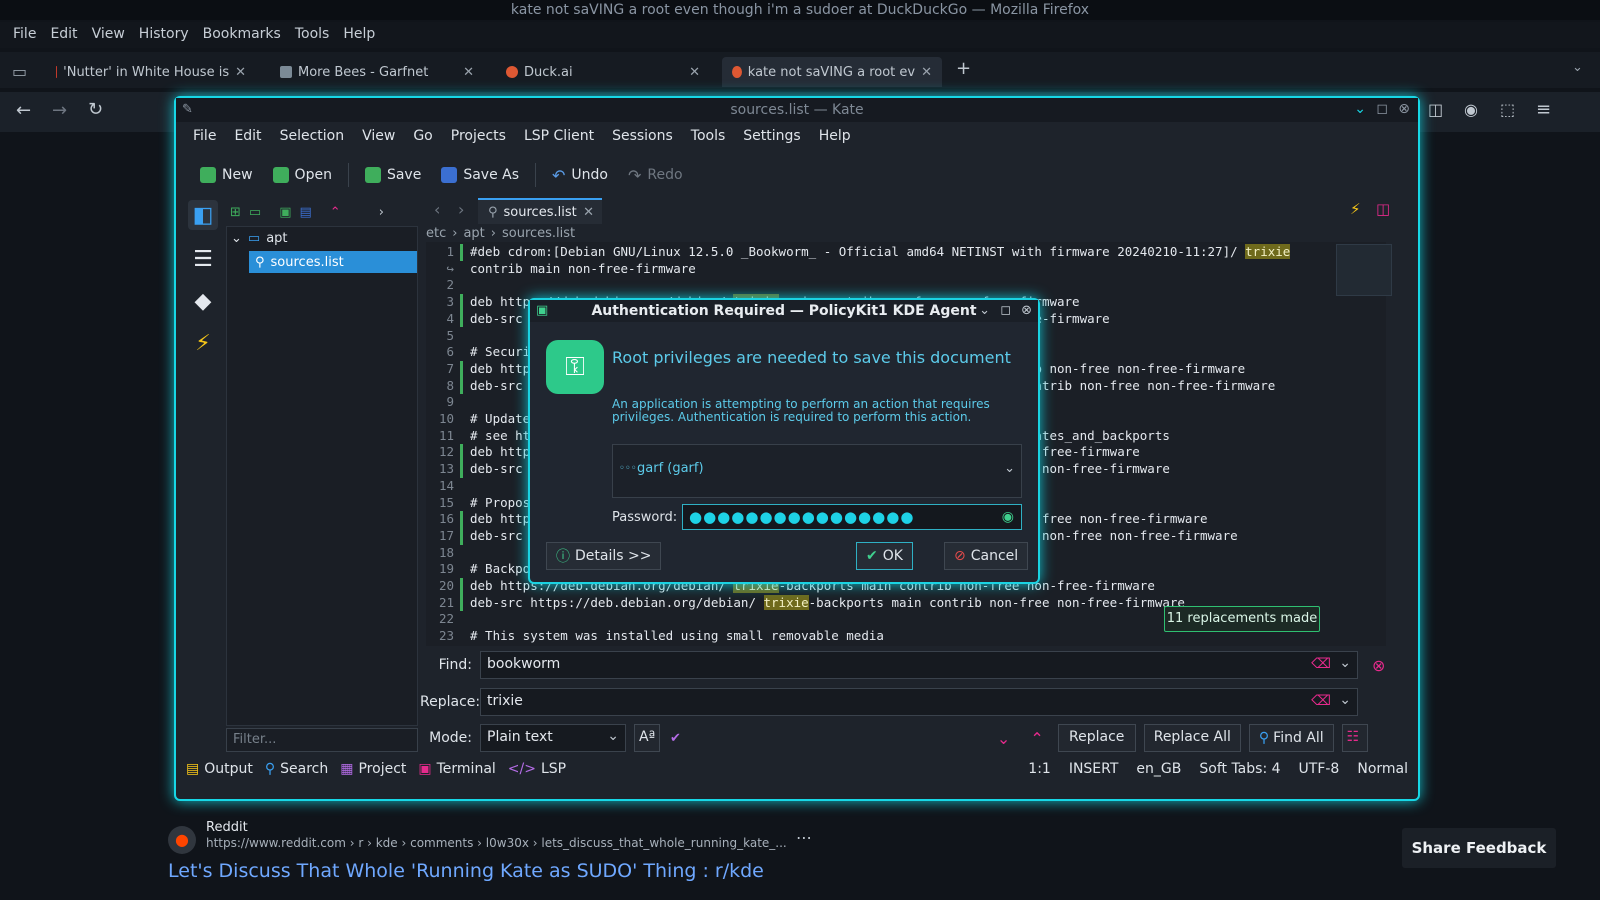 Image resolution: width=1600 pixels, height=900 pixels. Describe the element at coordinates (255, 212) in the screenshot. I see `new-folder-icon: ▭` at that location.